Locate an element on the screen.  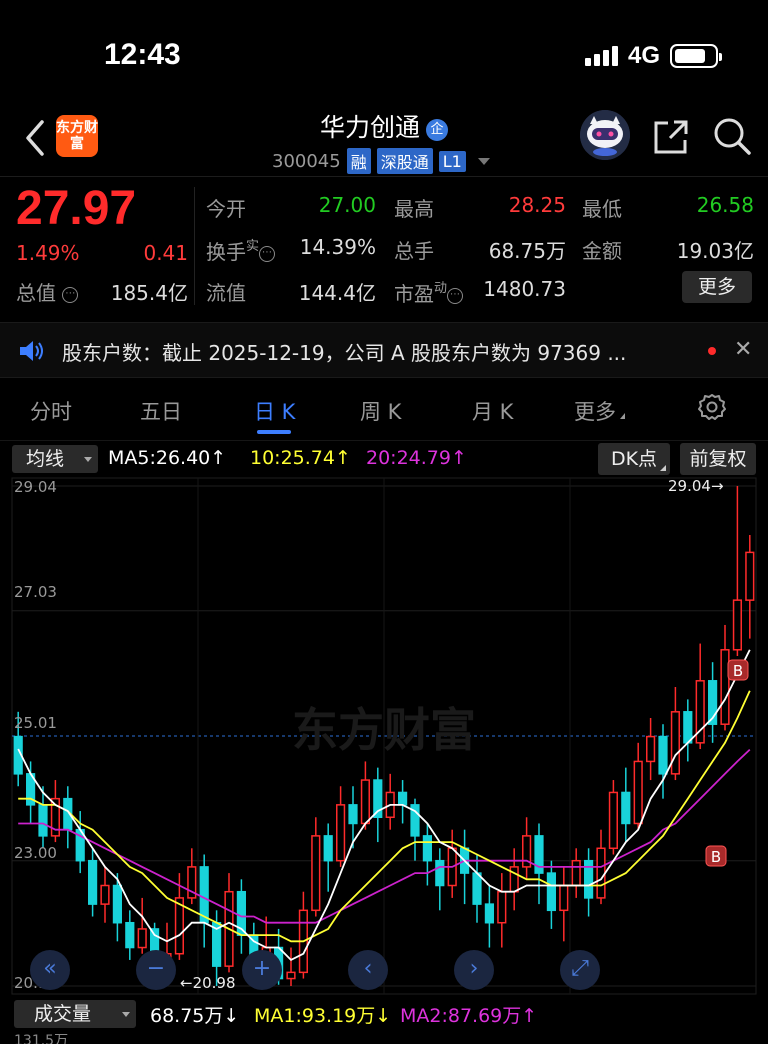
speaker-icon is located at coordinates (31, 351).